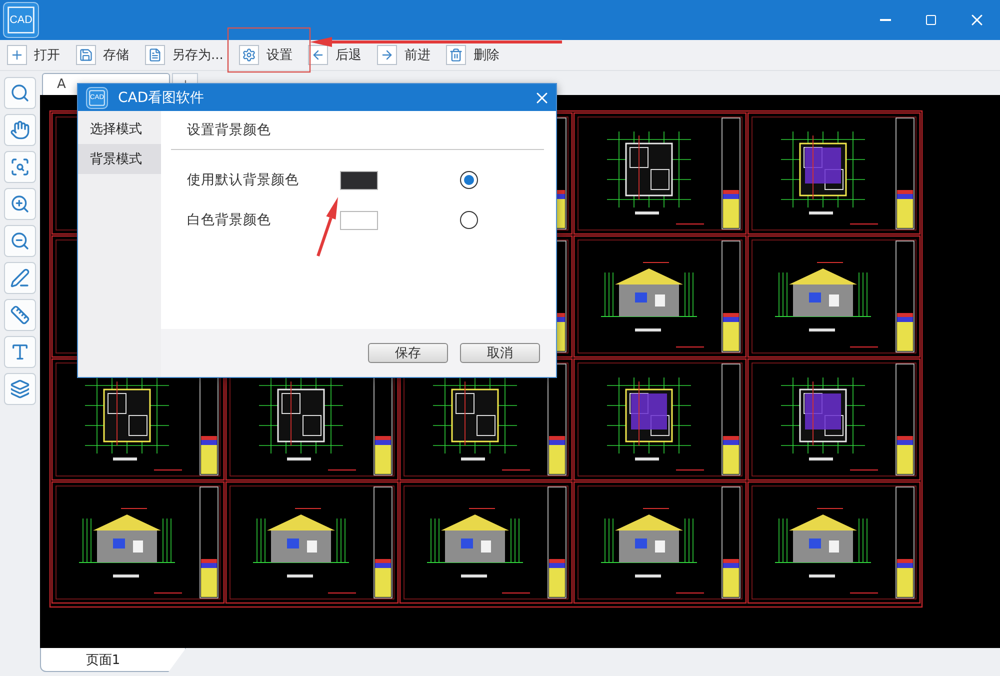  What do you see at coordinates (162, 97) in the screenshot?
I see `dialog-title: CAD看图软件` at bounding box center [162, 97].